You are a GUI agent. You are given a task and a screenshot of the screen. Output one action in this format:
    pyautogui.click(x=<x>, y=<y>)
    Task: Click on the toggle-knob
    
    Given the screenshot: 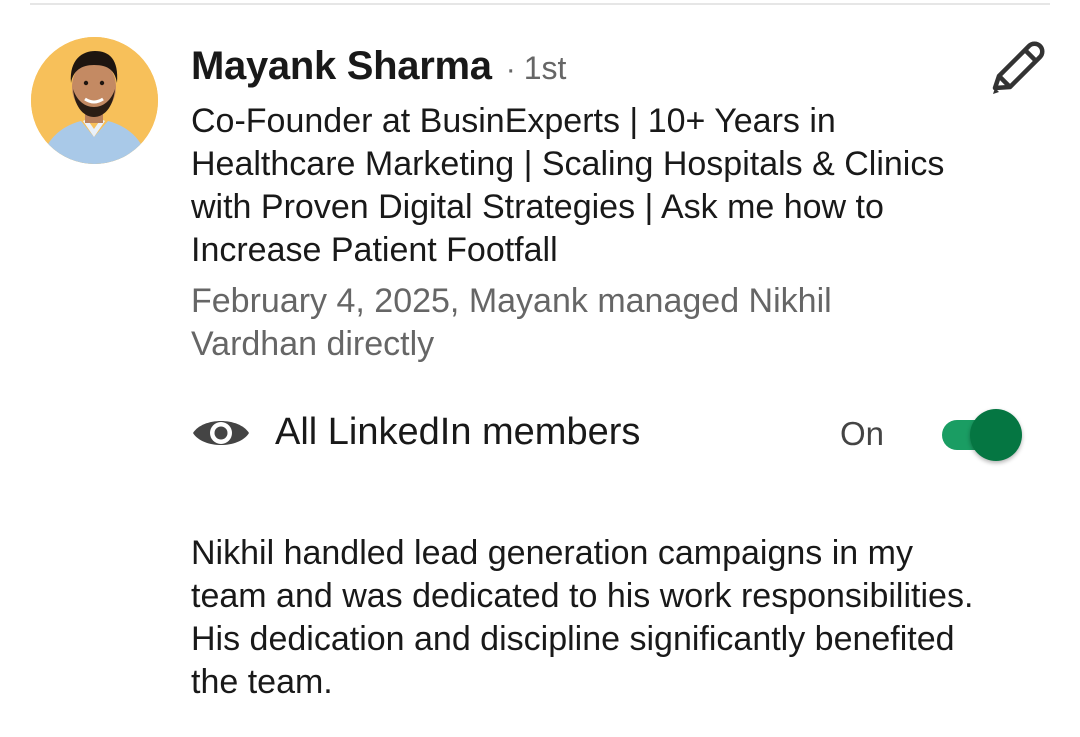 What is the action you would take?
    pyautogui.click(x=996, y=435)
    